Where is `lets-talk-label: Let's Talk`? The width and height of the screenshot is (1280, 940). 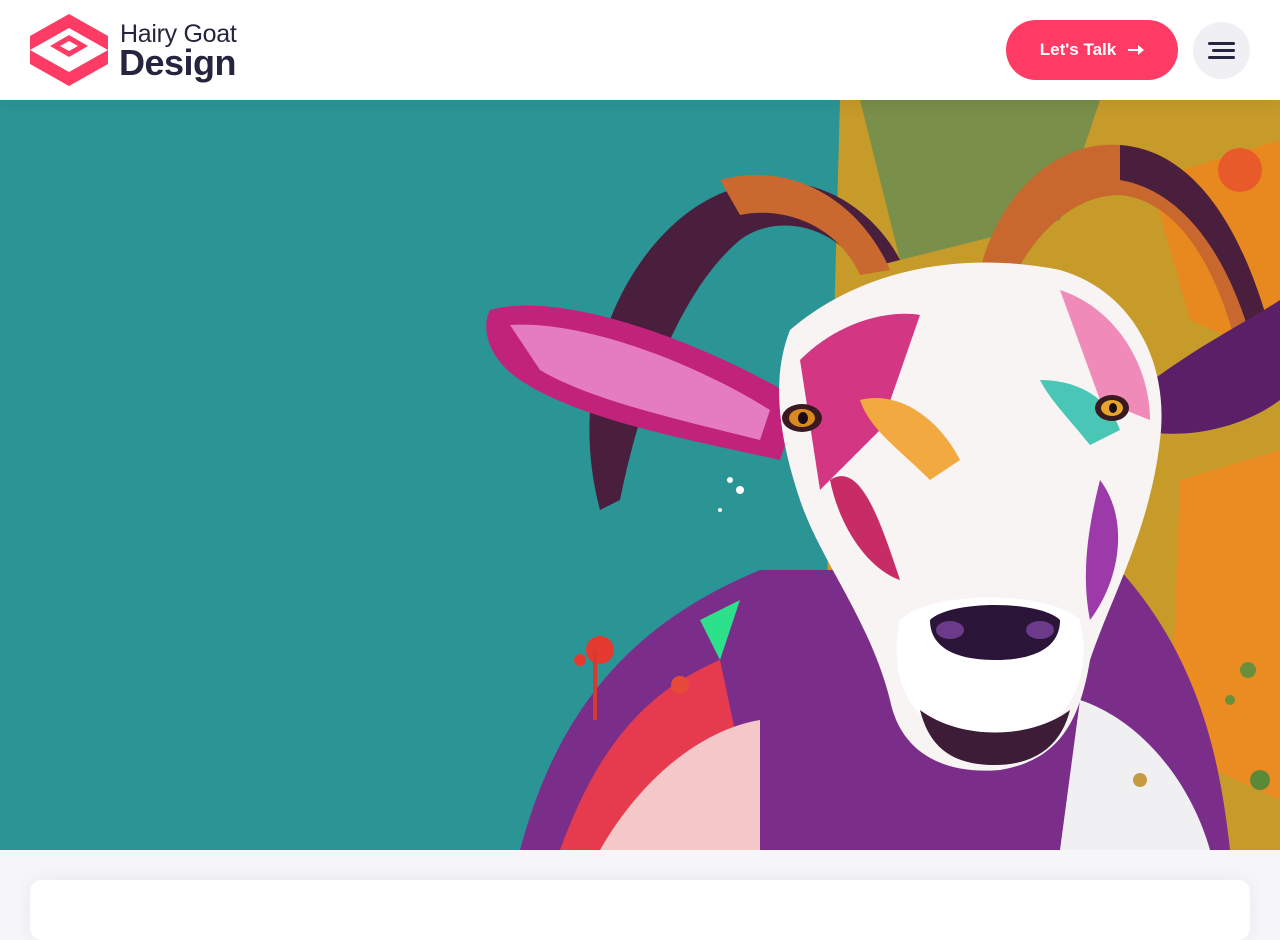 lets-talk-label: Let's Talk is located at coordinates (1078, 49).